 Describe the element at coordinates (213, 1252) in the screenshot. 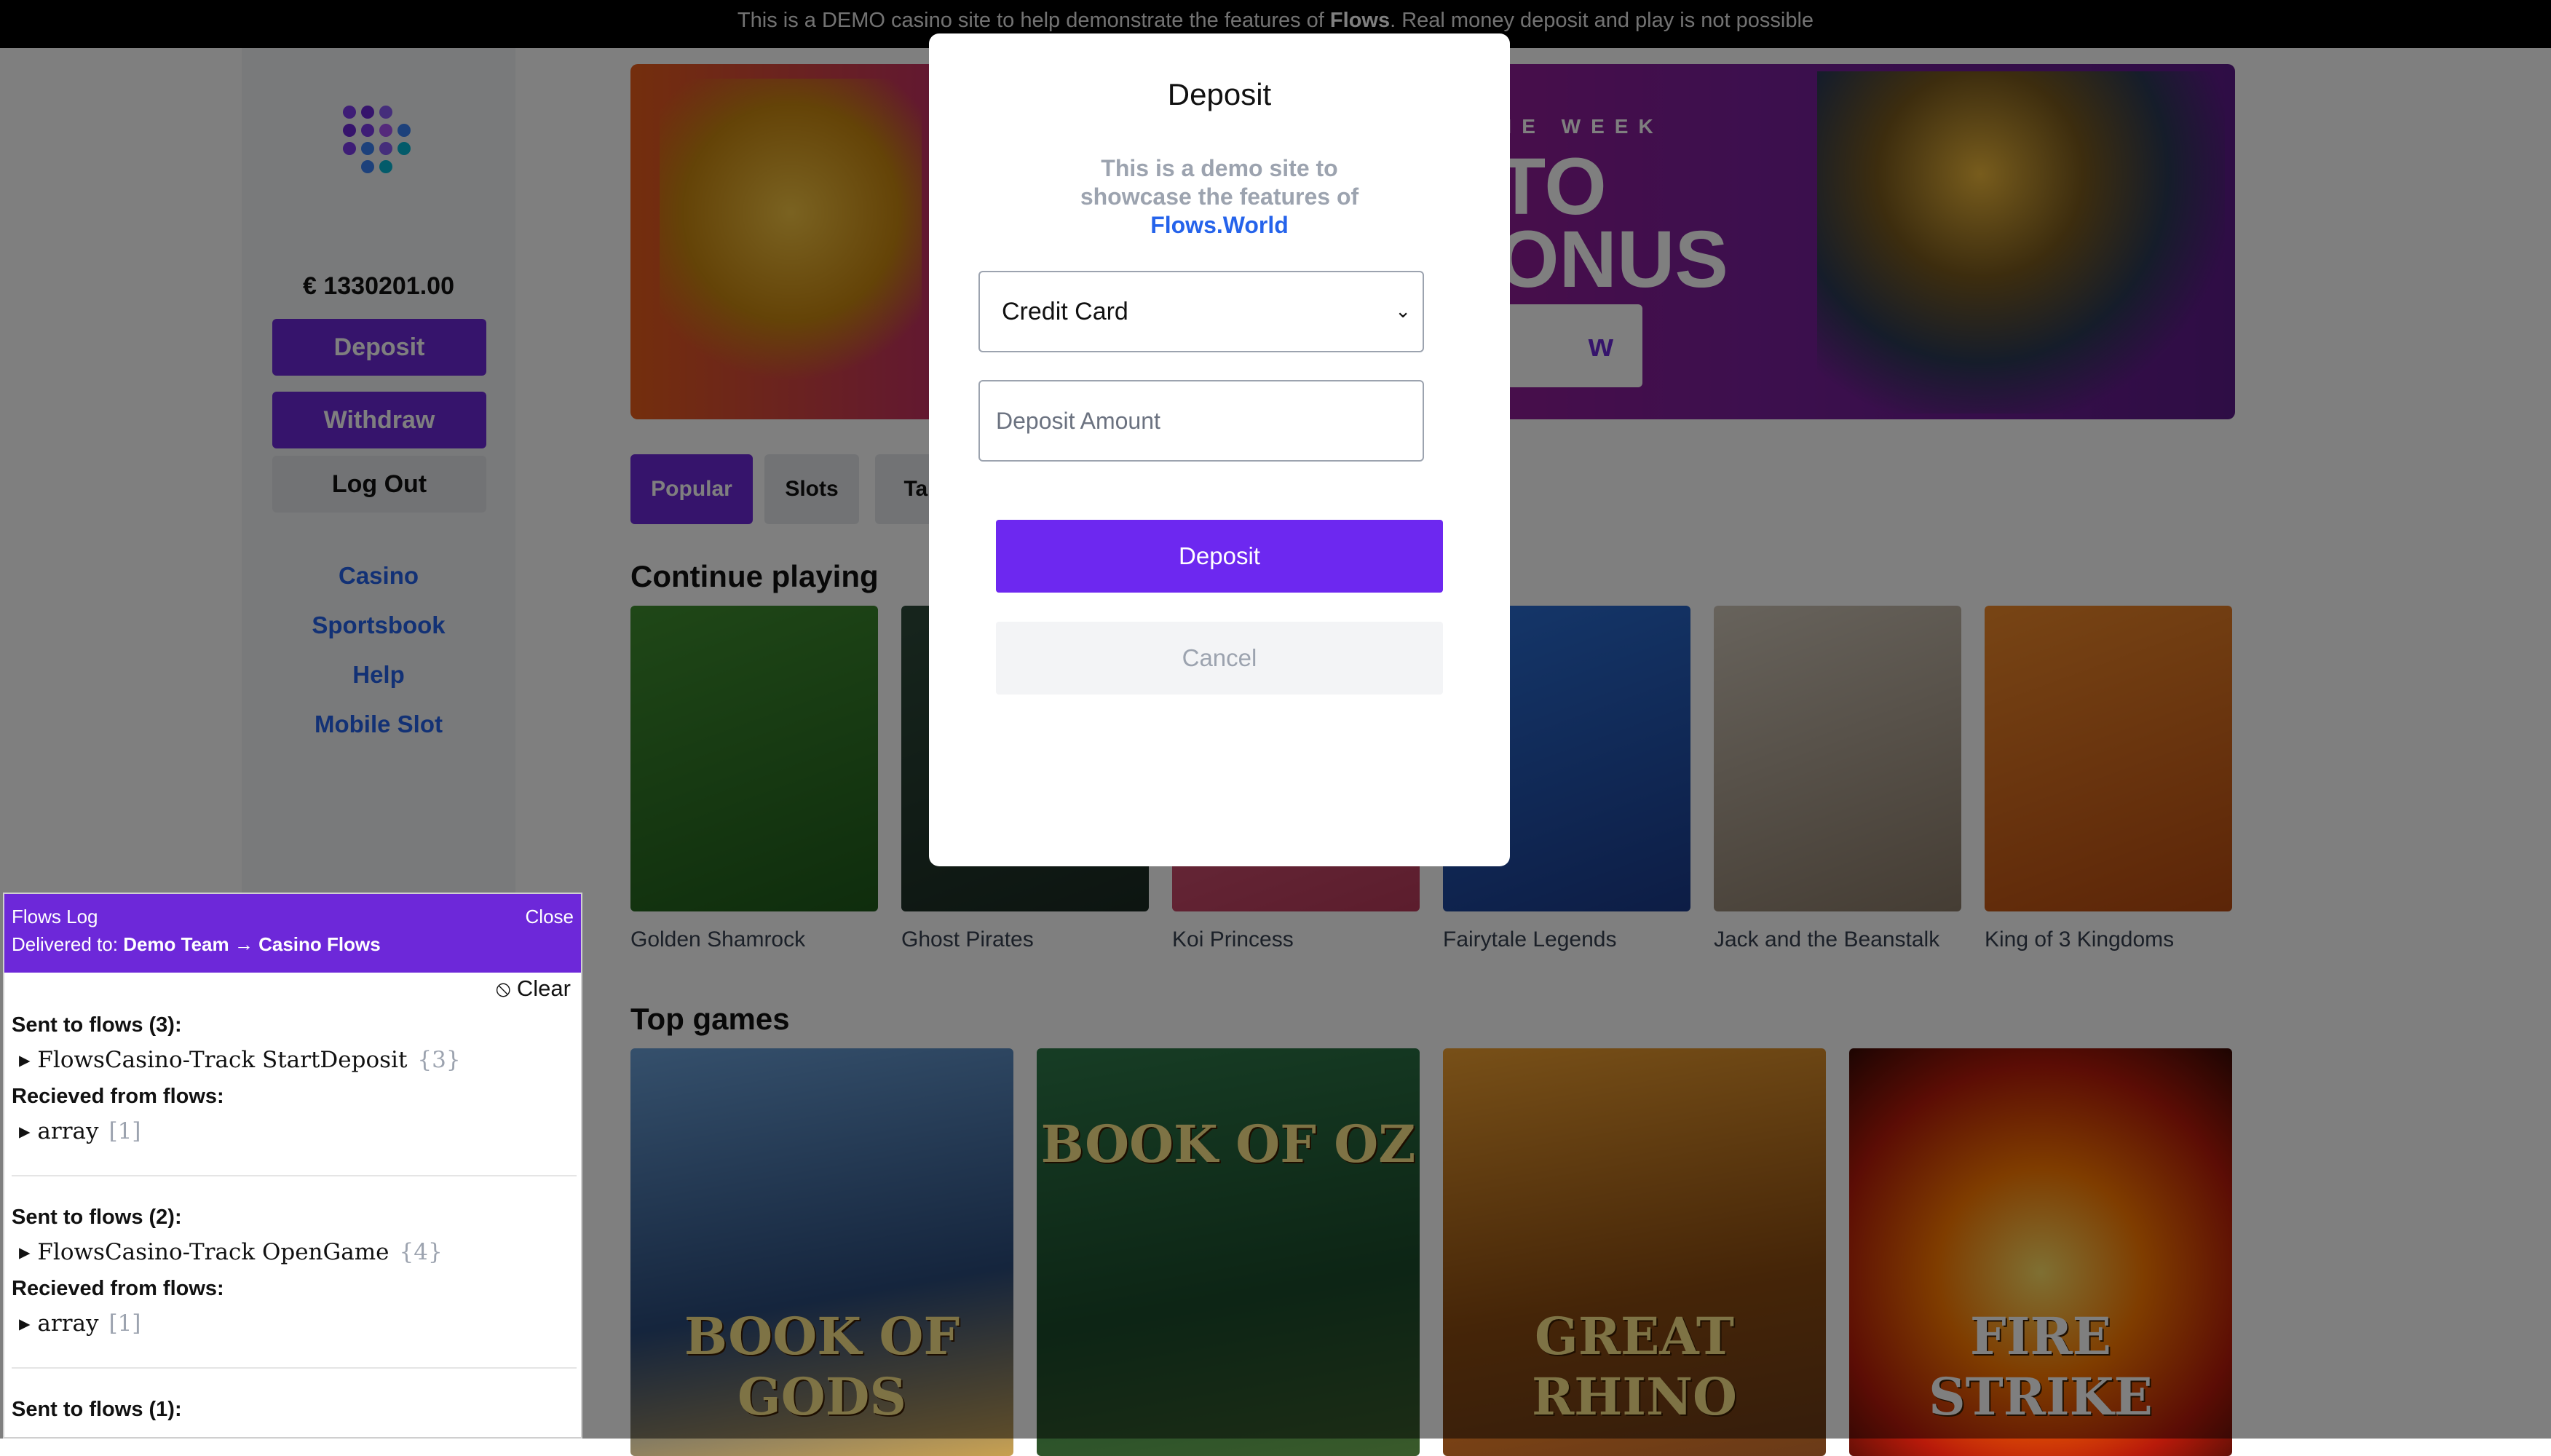

I see `log-entry-item-label: FlowsCasino-Track OpenGame` at that location.